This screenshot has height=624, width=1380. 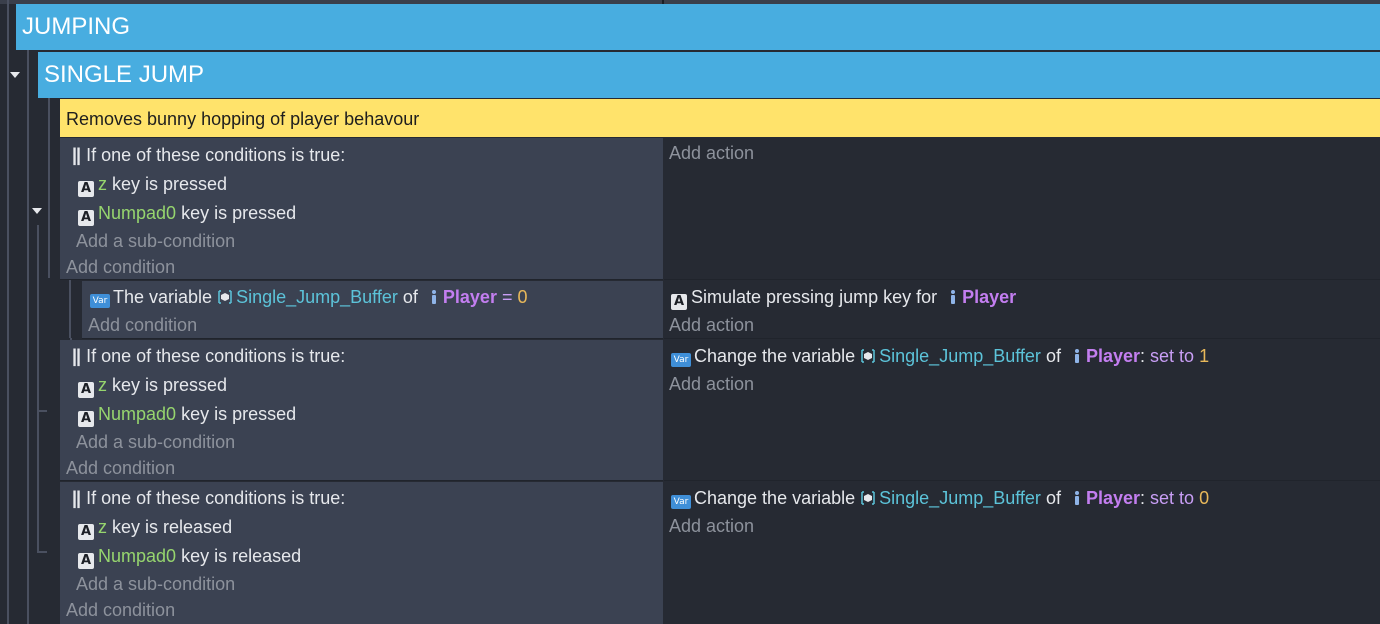 I want to click on comment: Removes bunny hopping of player behavour, so click(x=720, y=118).